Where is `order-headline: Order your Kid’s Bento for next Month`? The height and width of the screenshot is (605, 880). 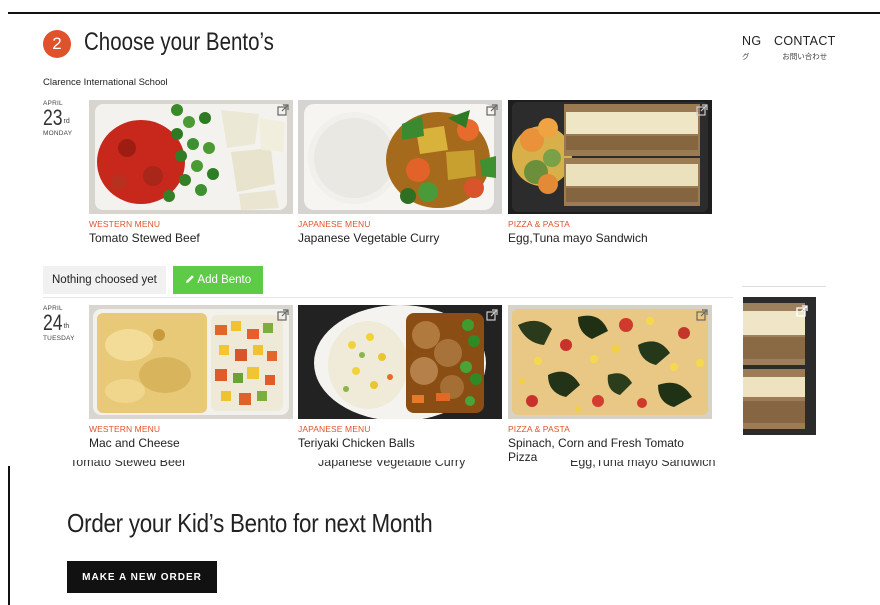
order-headline: Order your Kid’s Bento for next Month is located at coordinates (250, 523).